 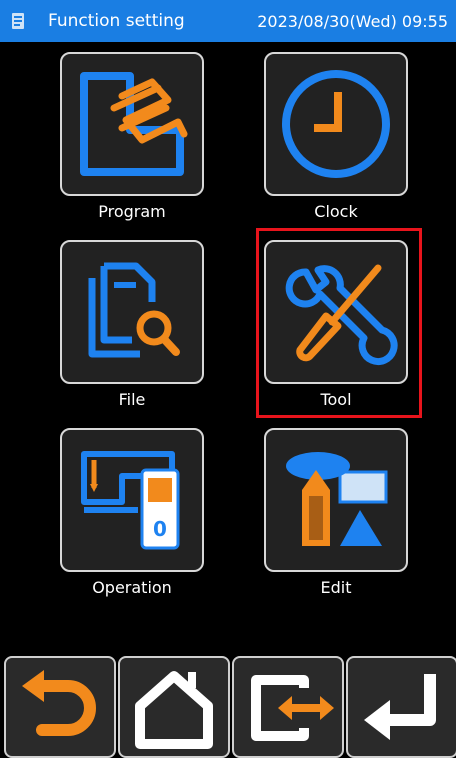 I want to click on tool-button, so click(x=336, y=312).